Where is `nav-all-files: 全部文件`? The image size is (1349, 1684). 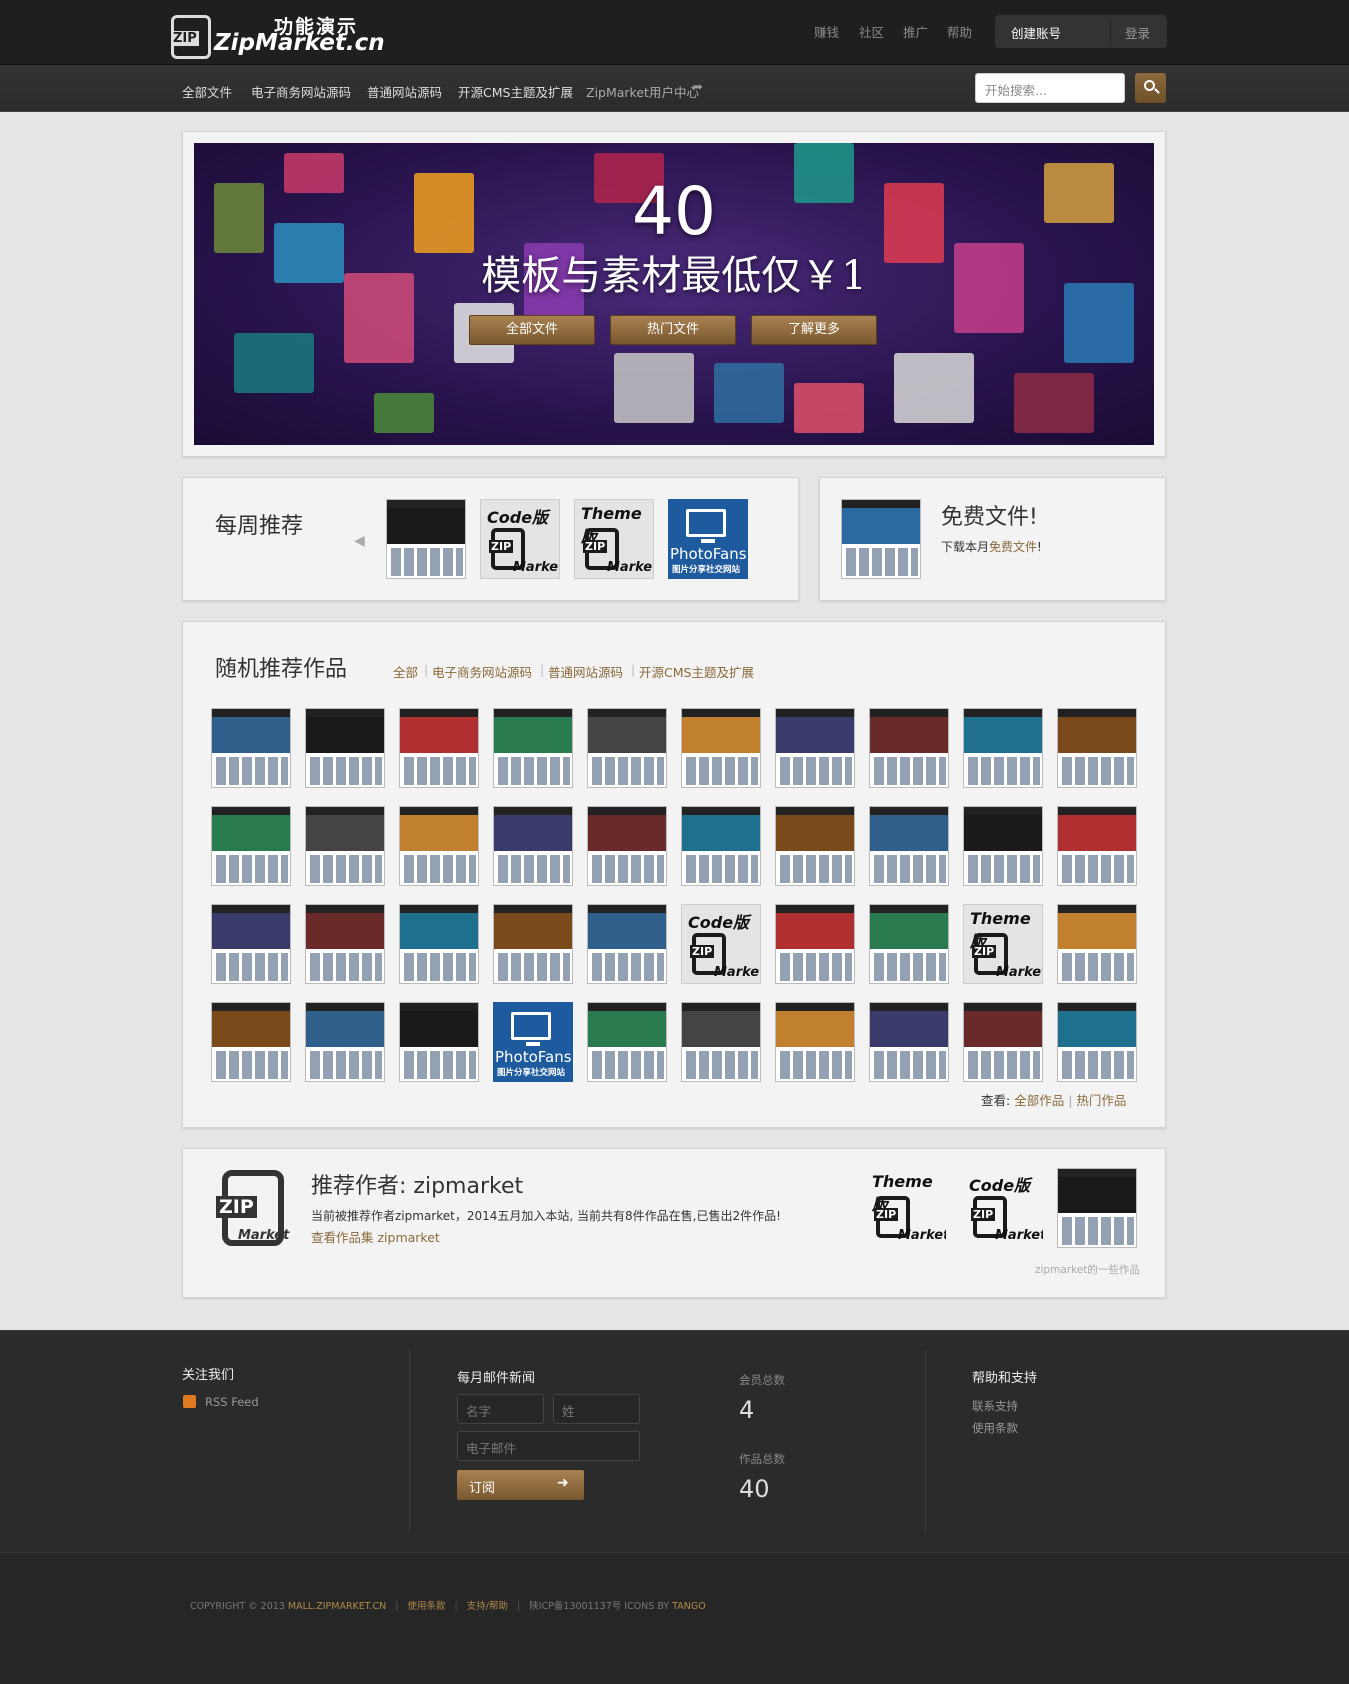 nav-all-files: 全部文件 is located at coordinates (207, 91).